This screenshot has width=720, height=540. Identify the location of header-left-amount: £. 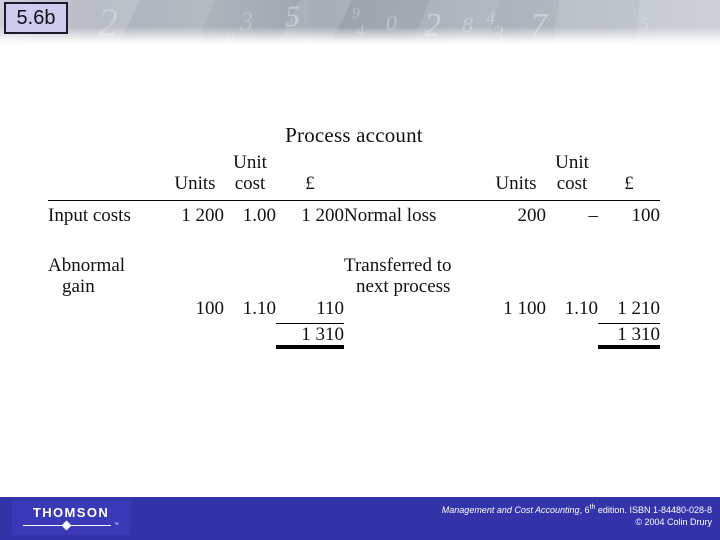
(310, 184).